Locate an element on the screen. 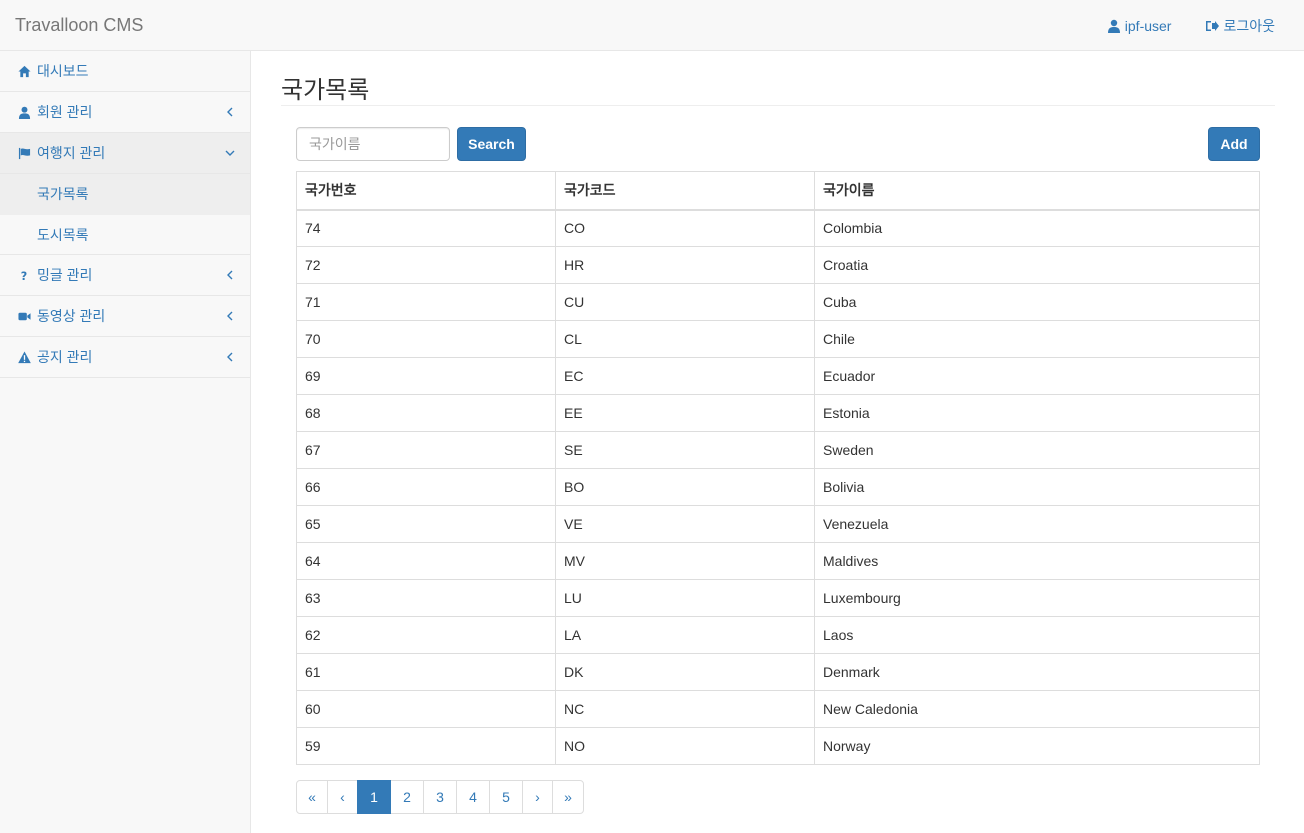 The width and height of the screenshot is (1304, 833). country-search-input is located at coordinates (373, 144).